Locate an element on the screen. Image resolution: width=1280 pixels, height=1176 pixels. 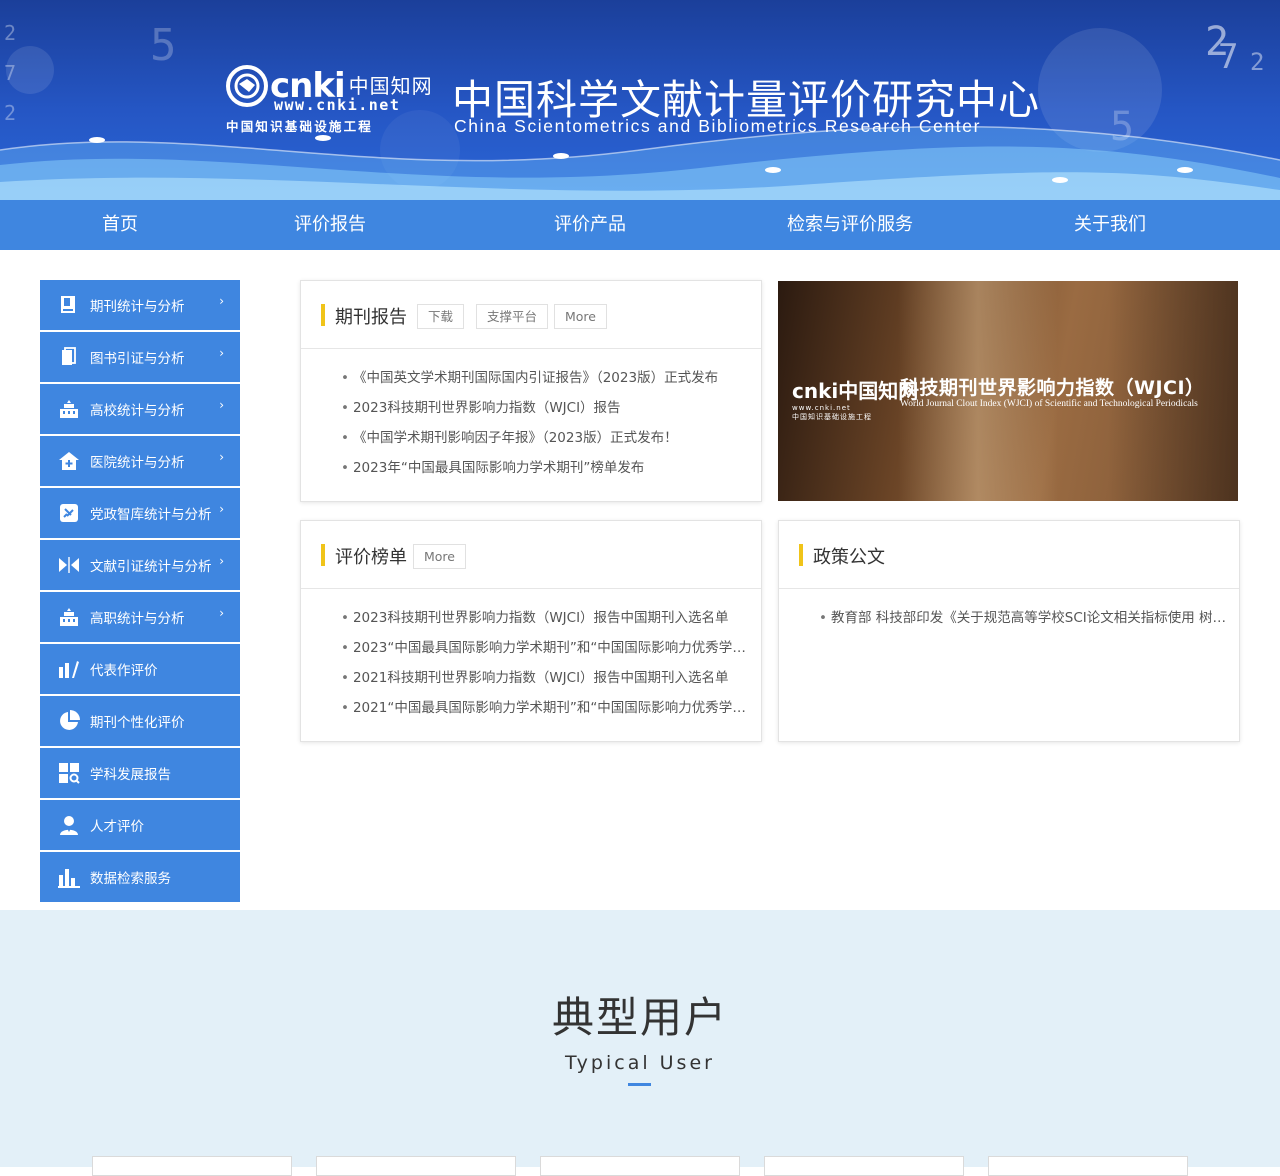
sidebar-item-literature-citation: 文献引证统计与分析 › is located at coordinates (140, 565).